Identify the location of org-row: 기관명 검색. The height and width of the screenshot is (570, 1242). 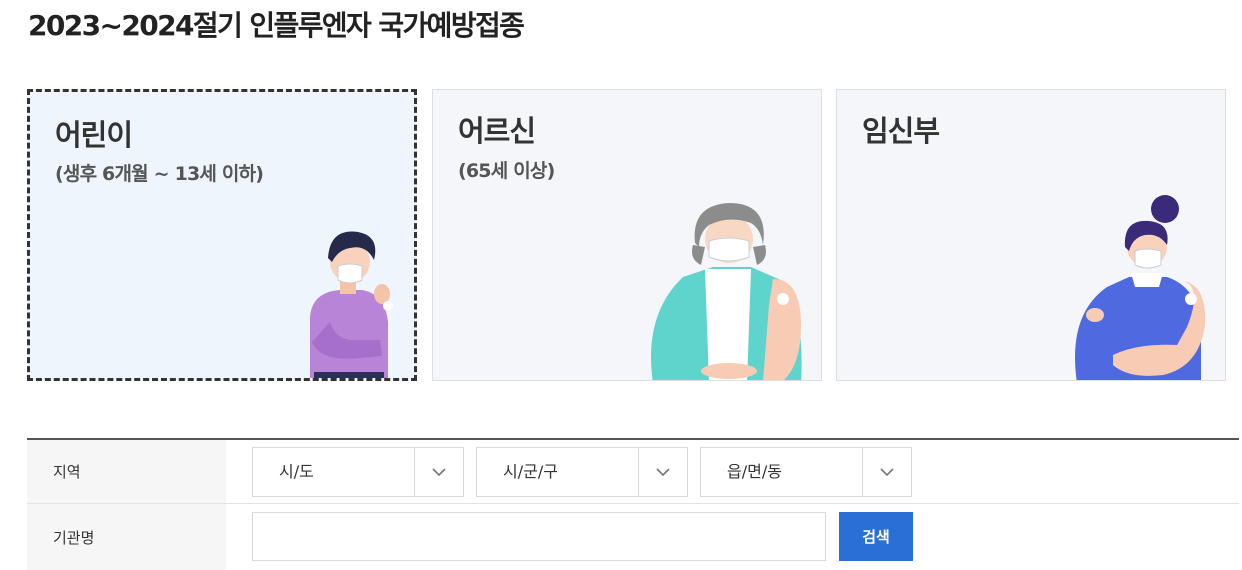
(633, 537).